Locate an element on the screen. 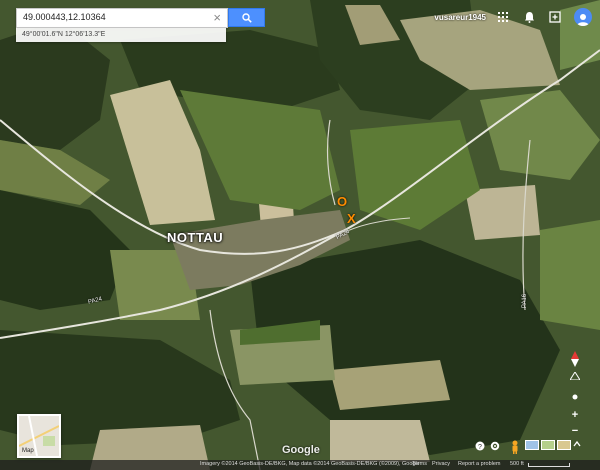 The image size is (600, 470). search-icon is located at coordinates (246, 17).